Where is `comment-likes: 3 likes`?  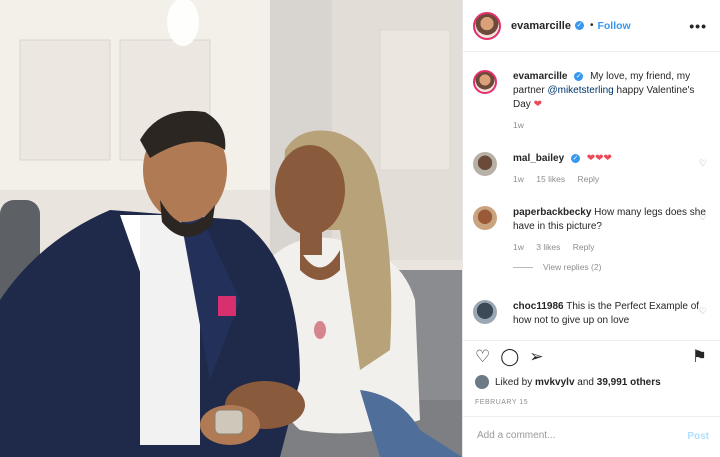 comment-likes: 3 likes is located at coordinates (548, 247).